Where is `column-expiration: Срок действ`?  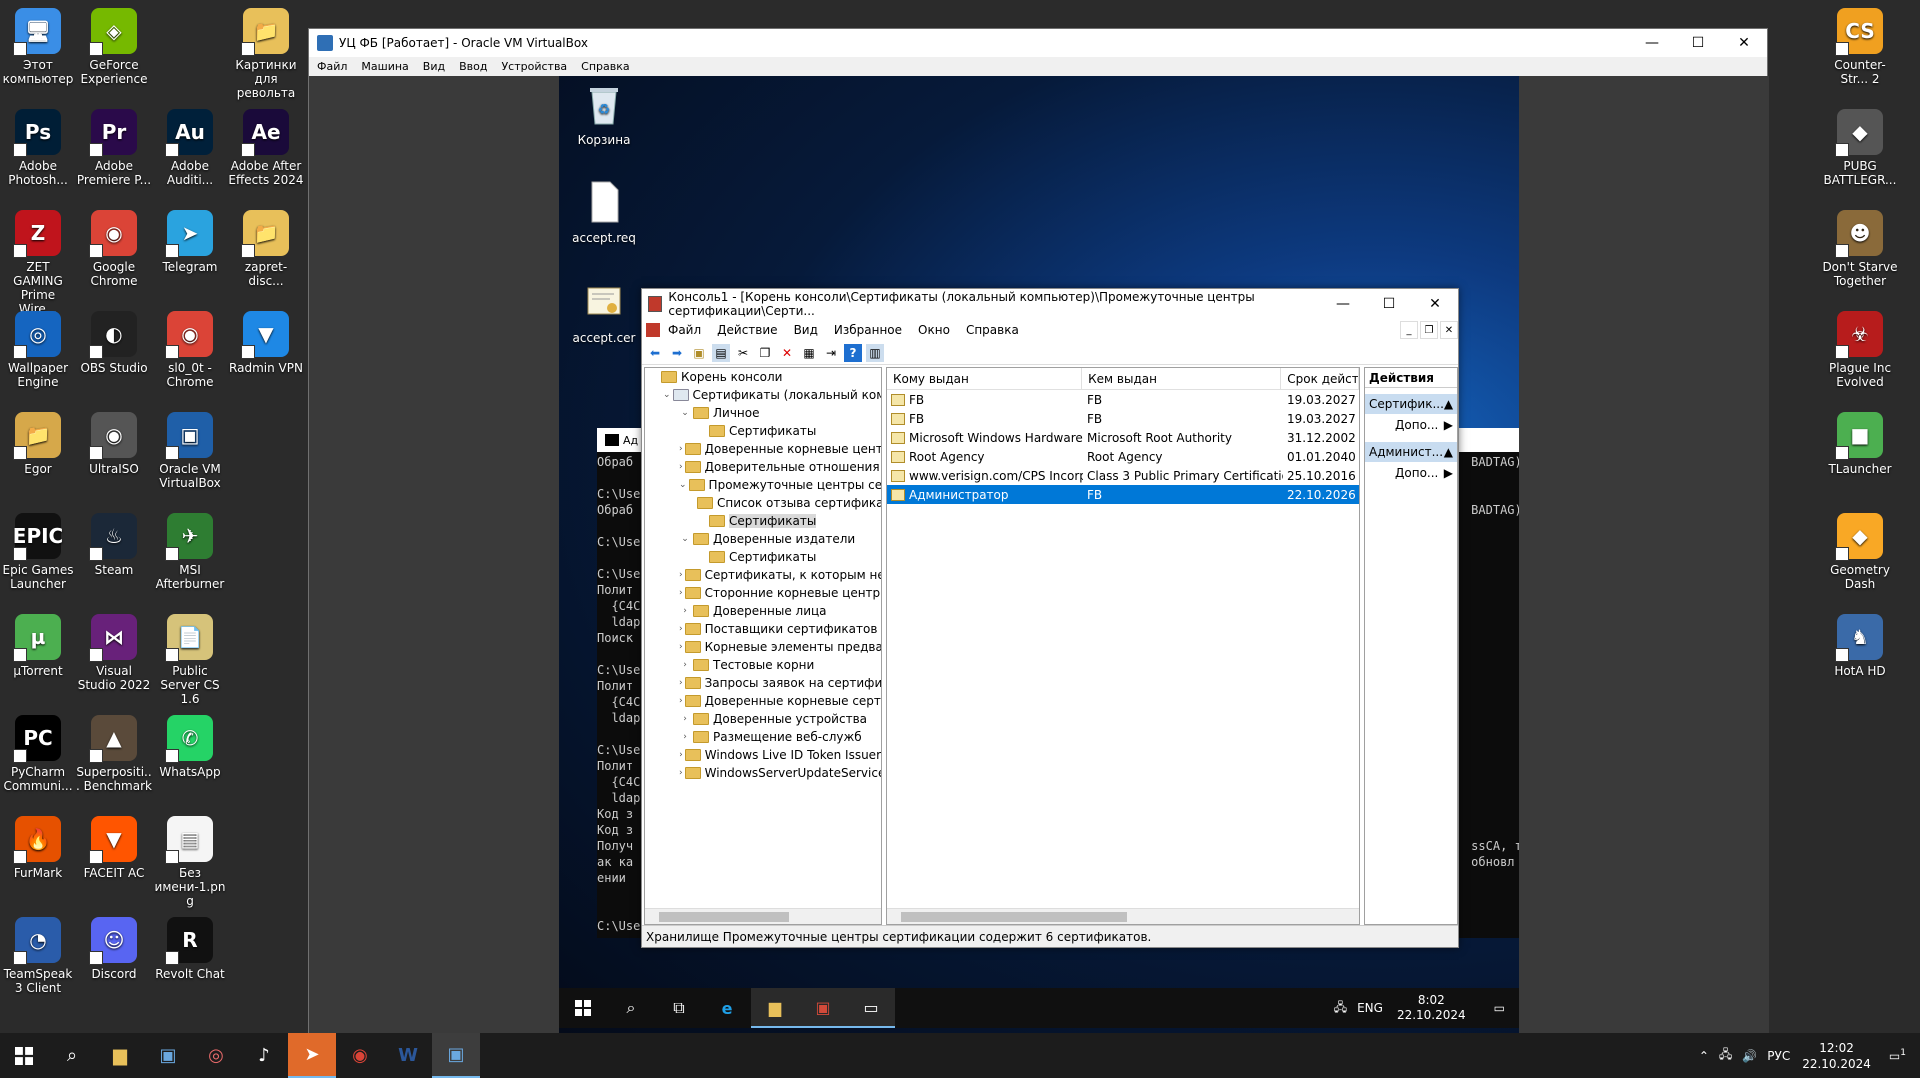 column-expiration: Срок действ is located at coordinates (1320, 378).